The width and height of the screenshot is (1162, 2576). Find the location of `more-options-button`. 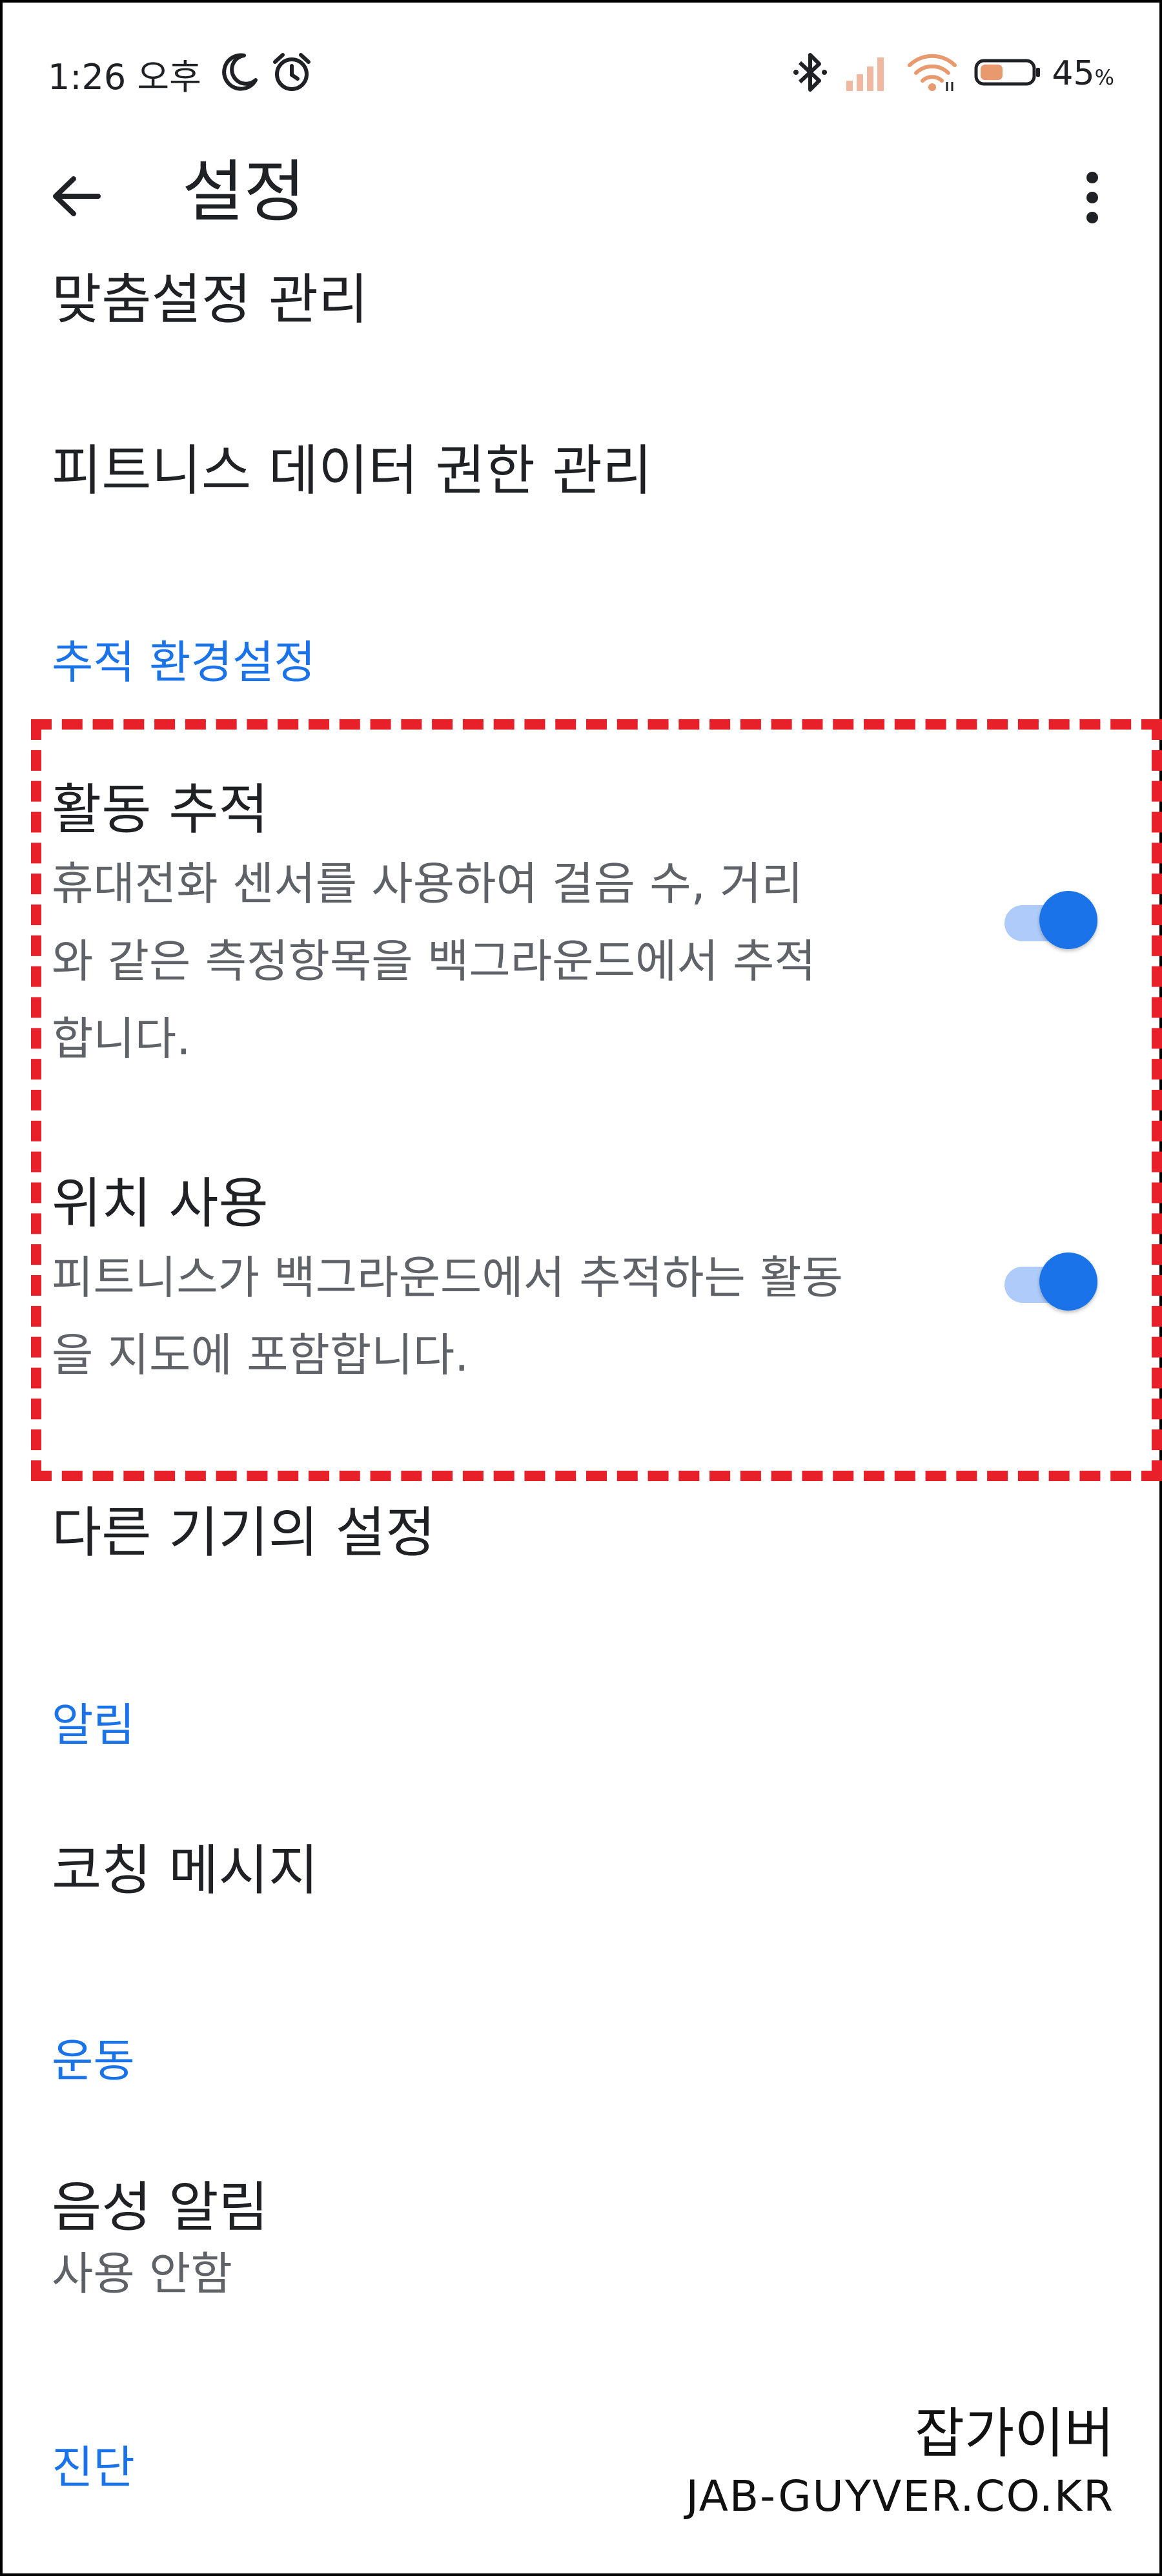

more-options-button is located at coordinates (1092, 198).